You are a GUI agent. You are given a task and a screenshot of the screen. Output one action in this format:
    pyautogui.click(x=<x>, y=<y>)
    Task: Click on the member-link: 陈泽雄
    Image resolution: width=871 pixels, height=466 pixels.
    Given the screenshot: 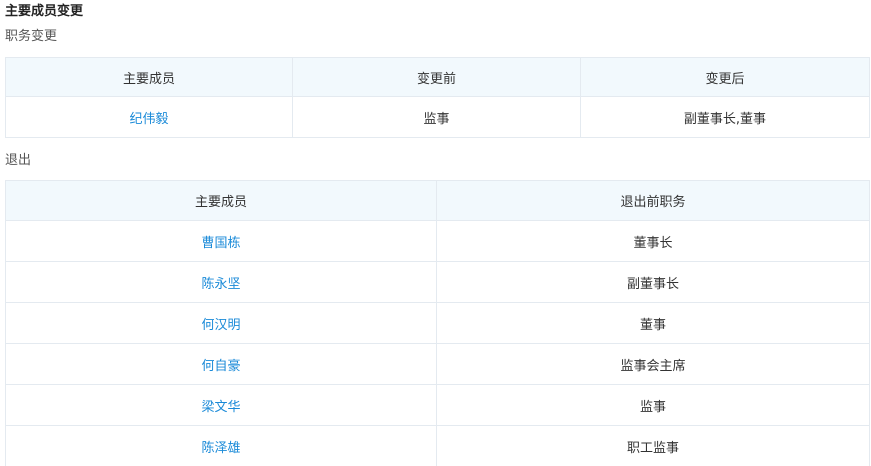 What is the action you would take?
    pyautogui.click(x=220, y=448)
    